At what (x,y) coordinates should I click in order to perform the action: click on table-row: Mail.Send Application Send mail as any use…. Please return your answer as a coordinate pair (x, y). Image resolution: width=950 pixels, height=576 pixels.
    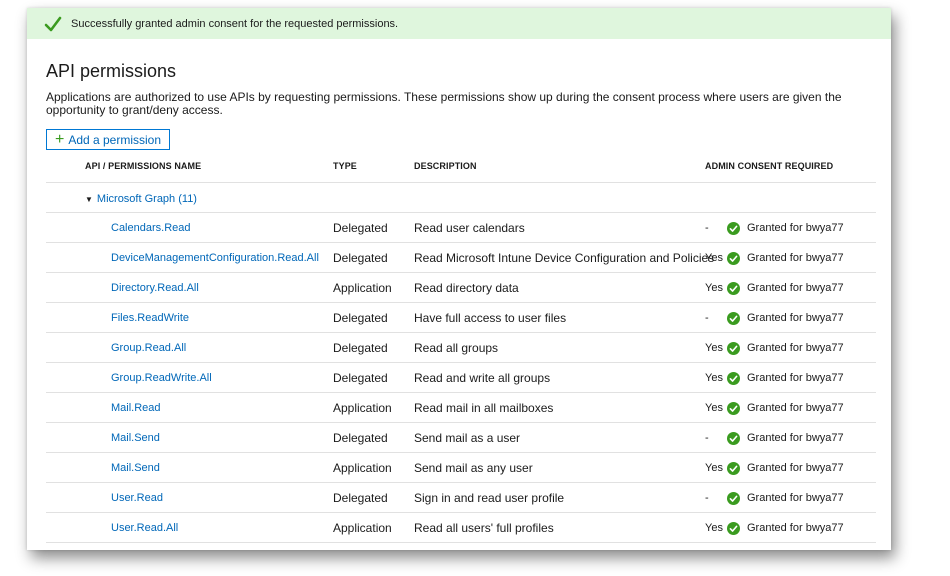
    Looking at the image, I should click on (459, 468).